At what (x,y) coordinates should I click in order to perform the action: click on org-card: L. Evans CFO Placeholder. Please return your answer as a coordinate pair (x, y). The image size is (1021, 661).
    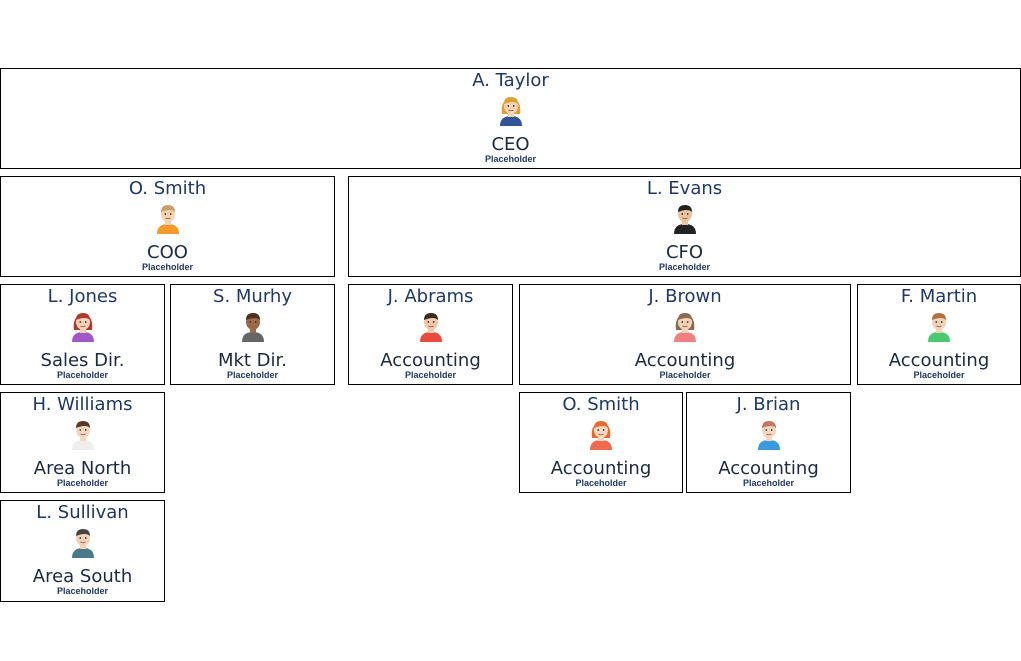
    Looking at the image, I should click on (684, 226).